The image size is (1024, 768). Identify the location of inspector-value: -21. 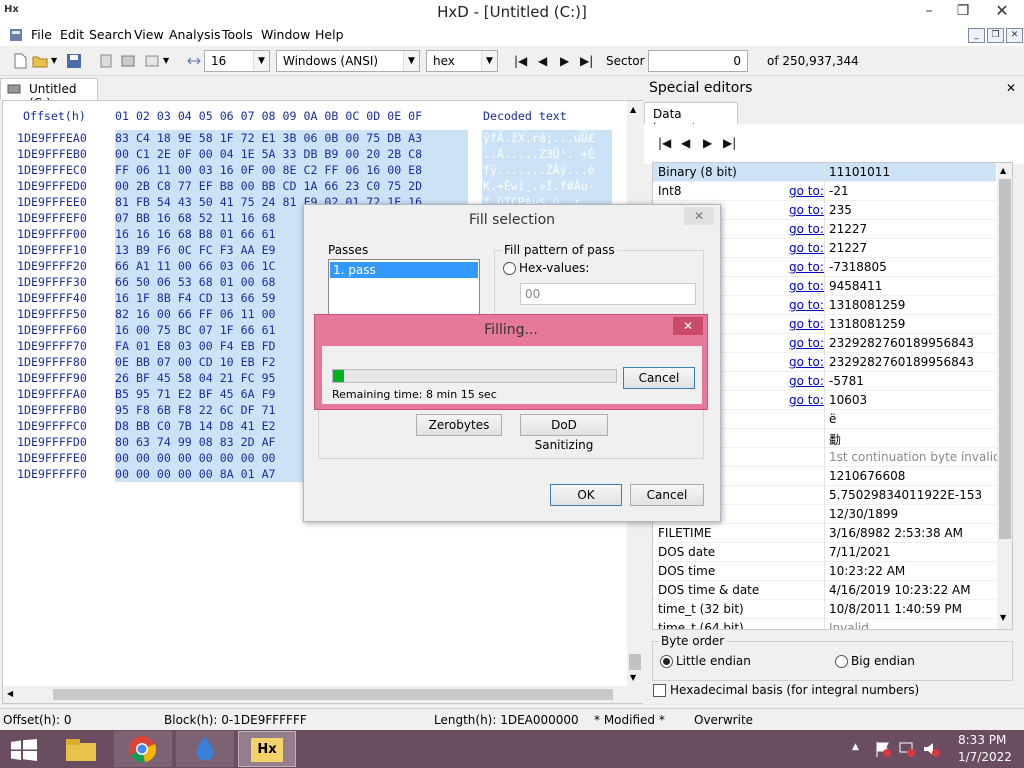
(914, 191).